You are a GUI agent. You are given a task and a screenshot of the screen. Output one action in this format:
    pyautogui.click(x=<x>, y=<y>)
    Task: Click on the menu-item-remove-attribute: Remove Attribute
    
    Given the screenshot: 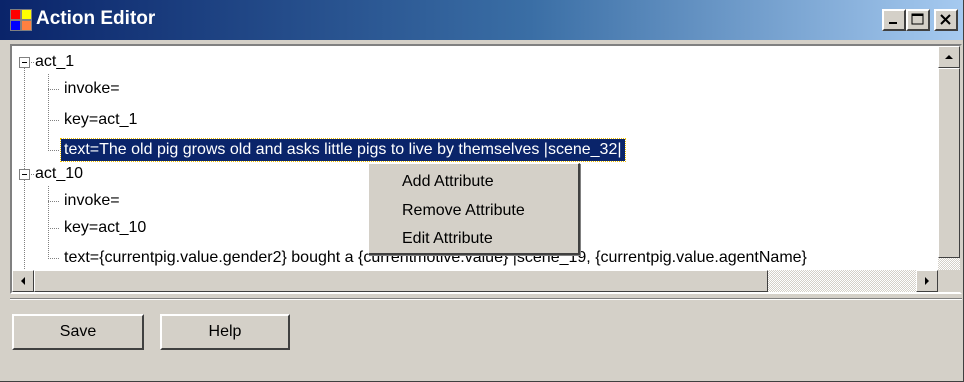 What is the action you would take?
    pyautogui.click(x=474, y=211)
    